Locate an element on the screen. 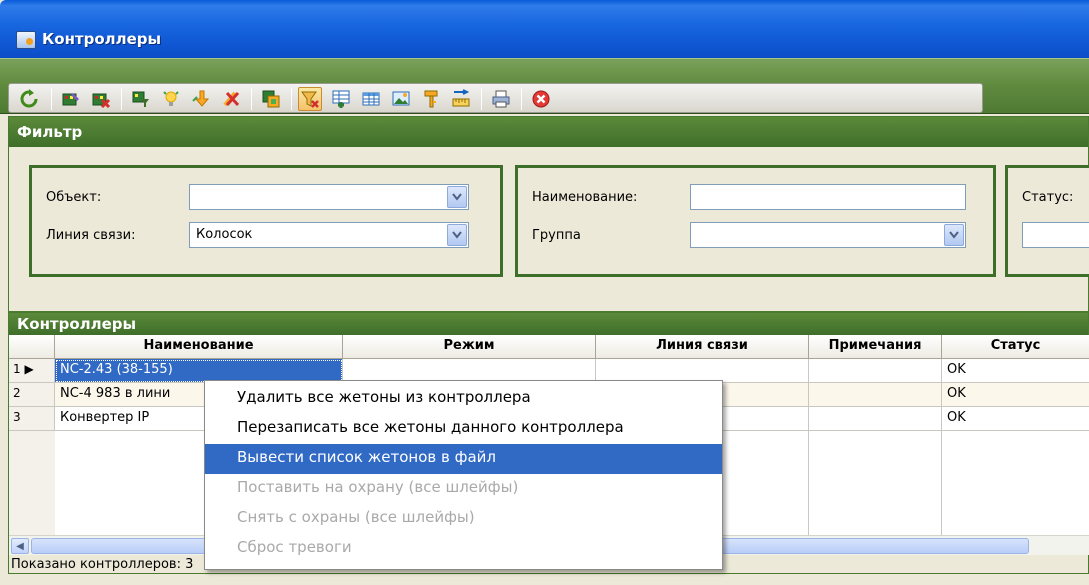  line-dropdown-button is located at coordinates (457, 235).